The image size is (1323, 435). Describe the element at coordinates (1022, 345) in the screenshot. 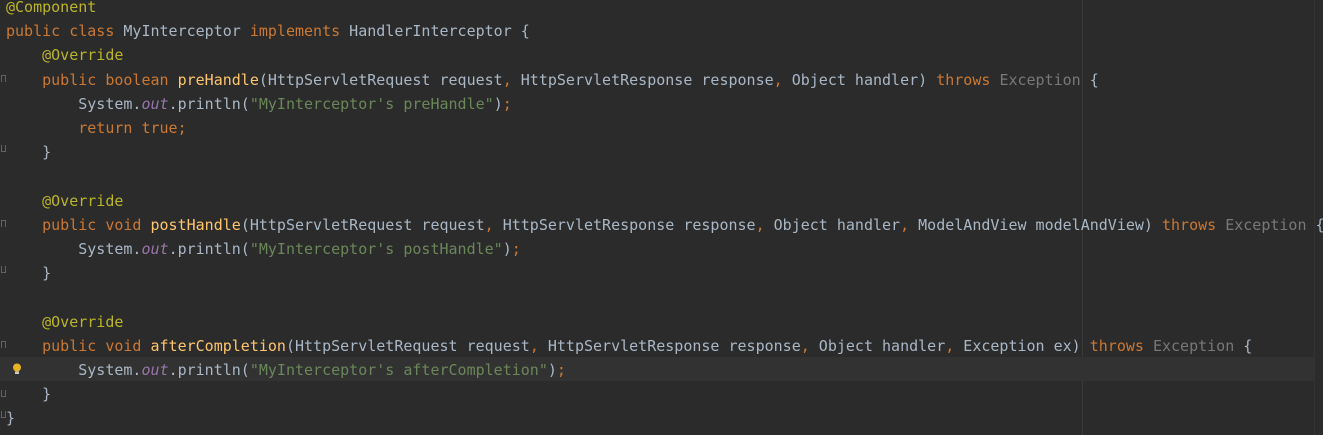

I see `code-token: Exception ex)` at that location.